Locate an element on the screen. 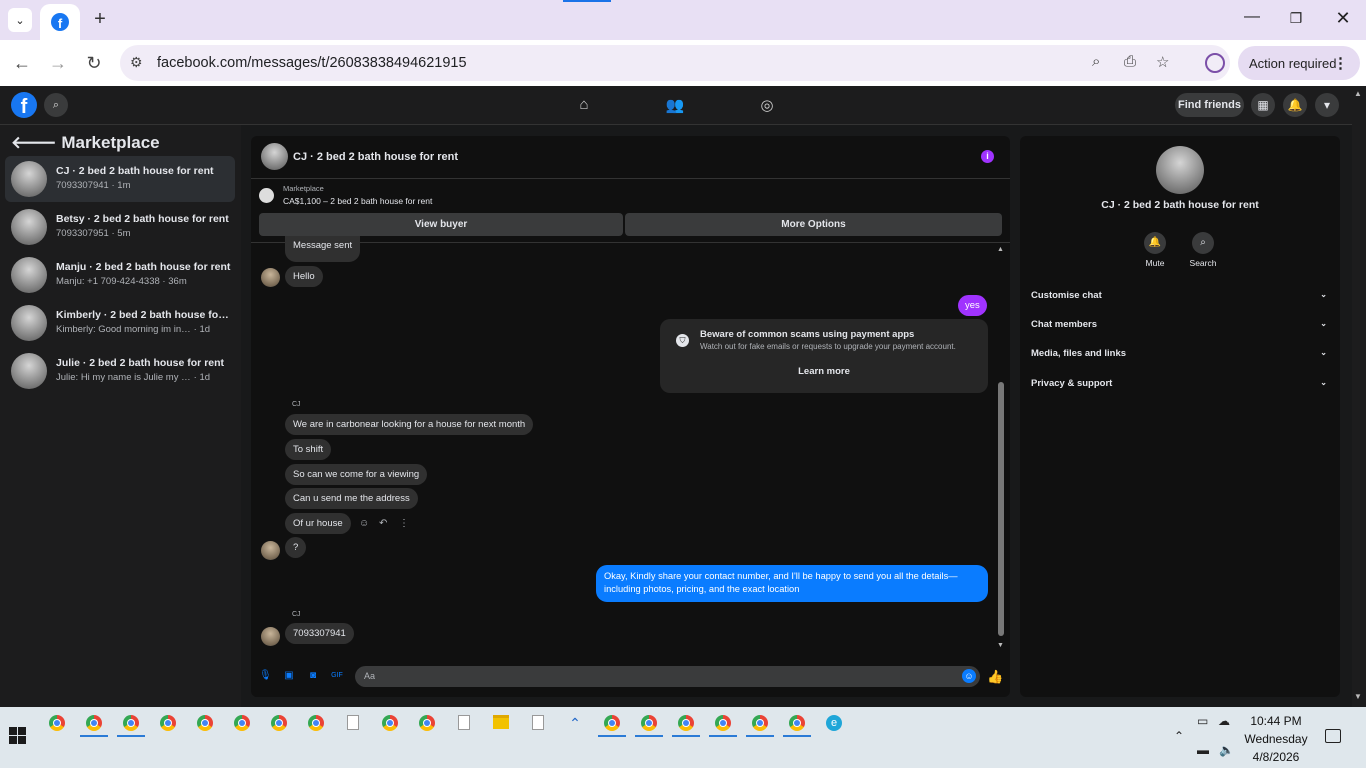 This screenshot has width=1366, height=768. menu-grid-icon: ▦ is located at coordinates (1263, 105).